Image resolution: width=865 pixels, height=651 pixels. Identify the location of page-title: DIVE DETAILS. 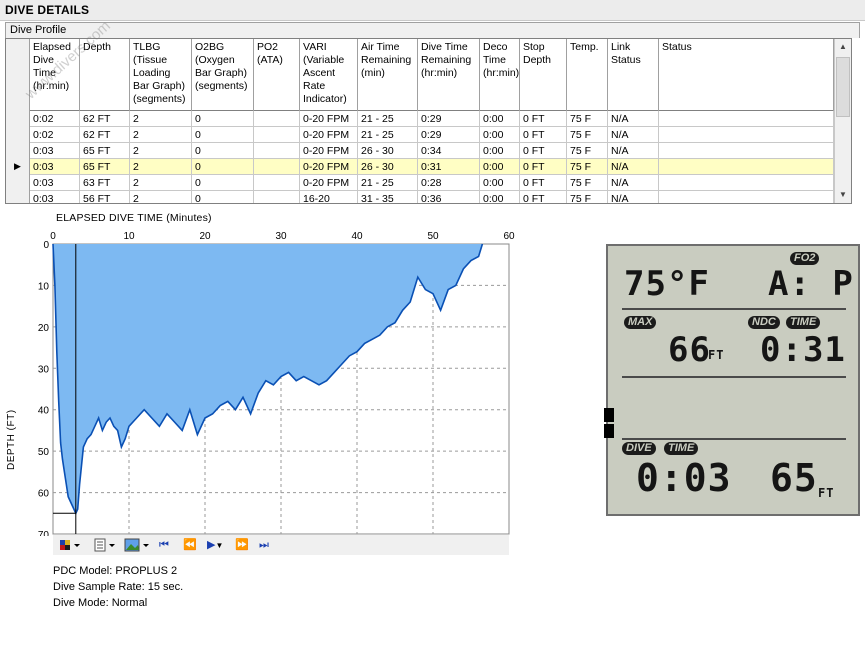
(47, 10).